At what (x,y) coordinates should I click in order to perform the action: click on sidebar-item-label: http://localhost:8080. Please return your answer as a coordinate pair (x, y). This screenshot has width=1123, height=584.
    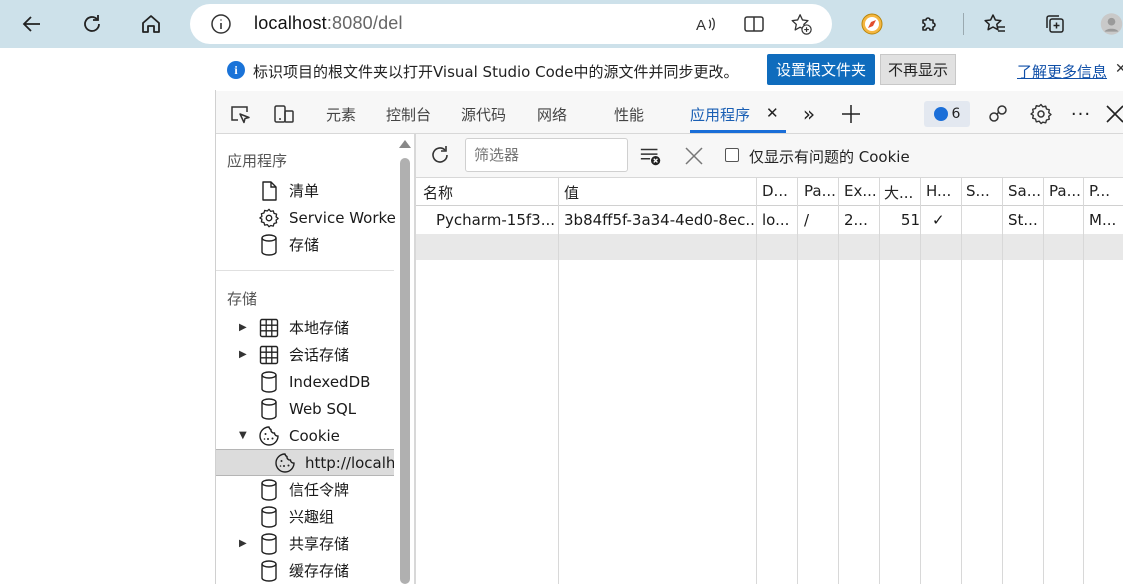
    Looking at the image, I should click on (349, 462).